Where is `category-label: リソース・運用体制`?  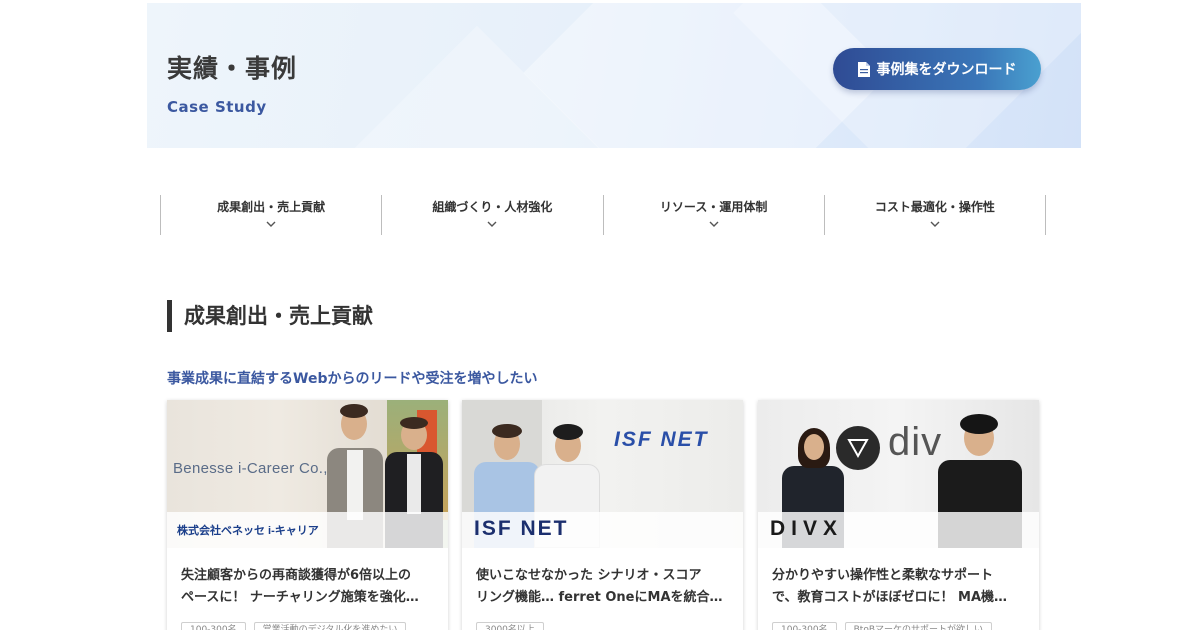
category-label: リソース・運用体制 is located at coordinates (713, 207).